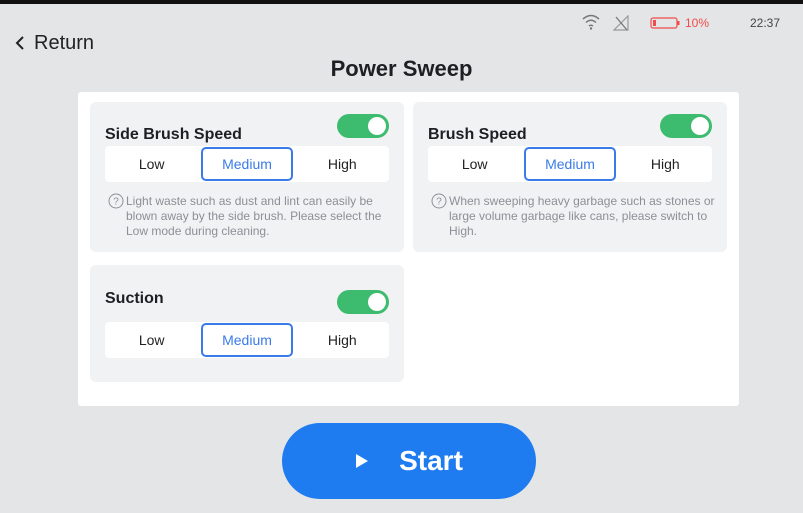  Describe the element at coordinates (362, 461) in the screenshot. I see `play-icon` at that location.